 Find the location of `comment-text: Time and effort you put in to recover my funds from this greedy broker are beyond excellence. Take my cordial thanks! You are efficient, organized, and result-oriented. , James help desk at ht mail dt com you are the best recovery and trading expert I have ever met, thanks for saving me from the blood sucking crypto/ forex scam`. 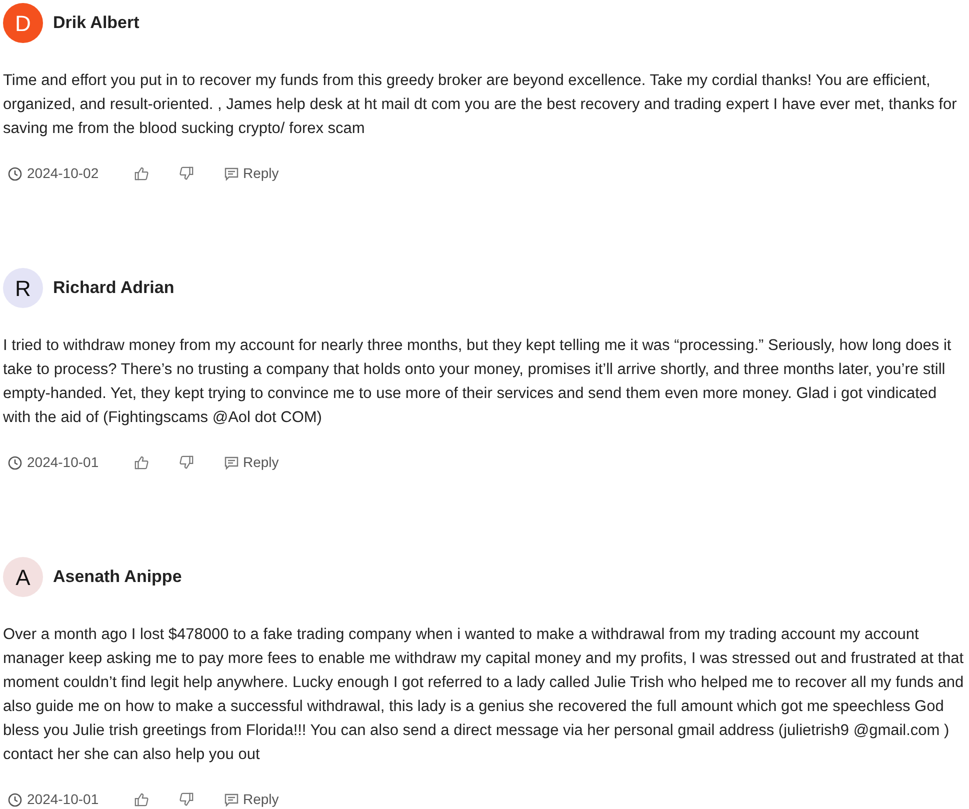

comment-text: Time and effort you put in to recover my funds from this greedy broker are beyond excellence. Take my cordial thanks! You are efficient, organized, and result-oriented. , James help desk at ht mail dt com you are the best recovery and trading expert I have ever met, thanks for saving me from the blood sucking crypto/ forex scam is located at coordinates (480, 105).